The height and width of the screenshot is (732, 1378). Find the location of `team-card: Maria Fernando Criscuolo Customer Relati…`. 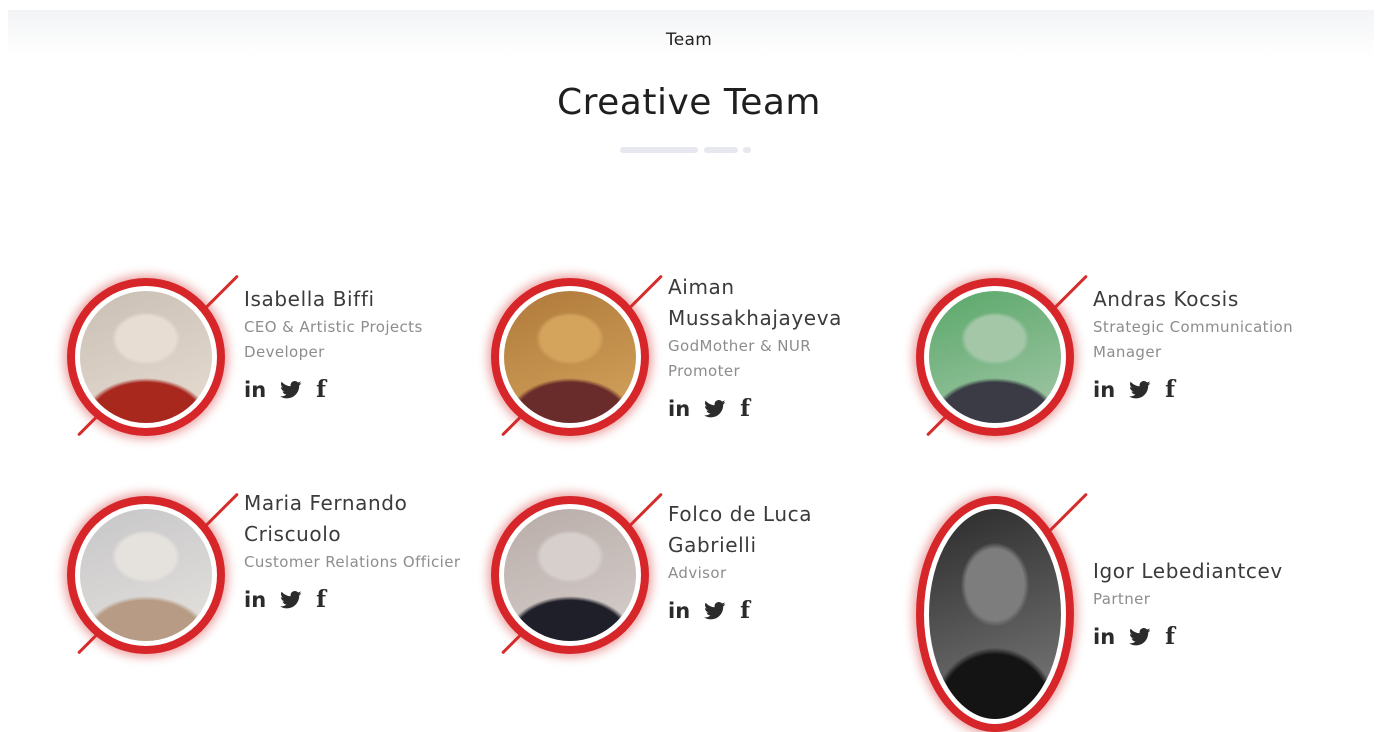

team-card: Maria Fernando Criscuolo Customer Relati… is located at coordinates (267, 590).